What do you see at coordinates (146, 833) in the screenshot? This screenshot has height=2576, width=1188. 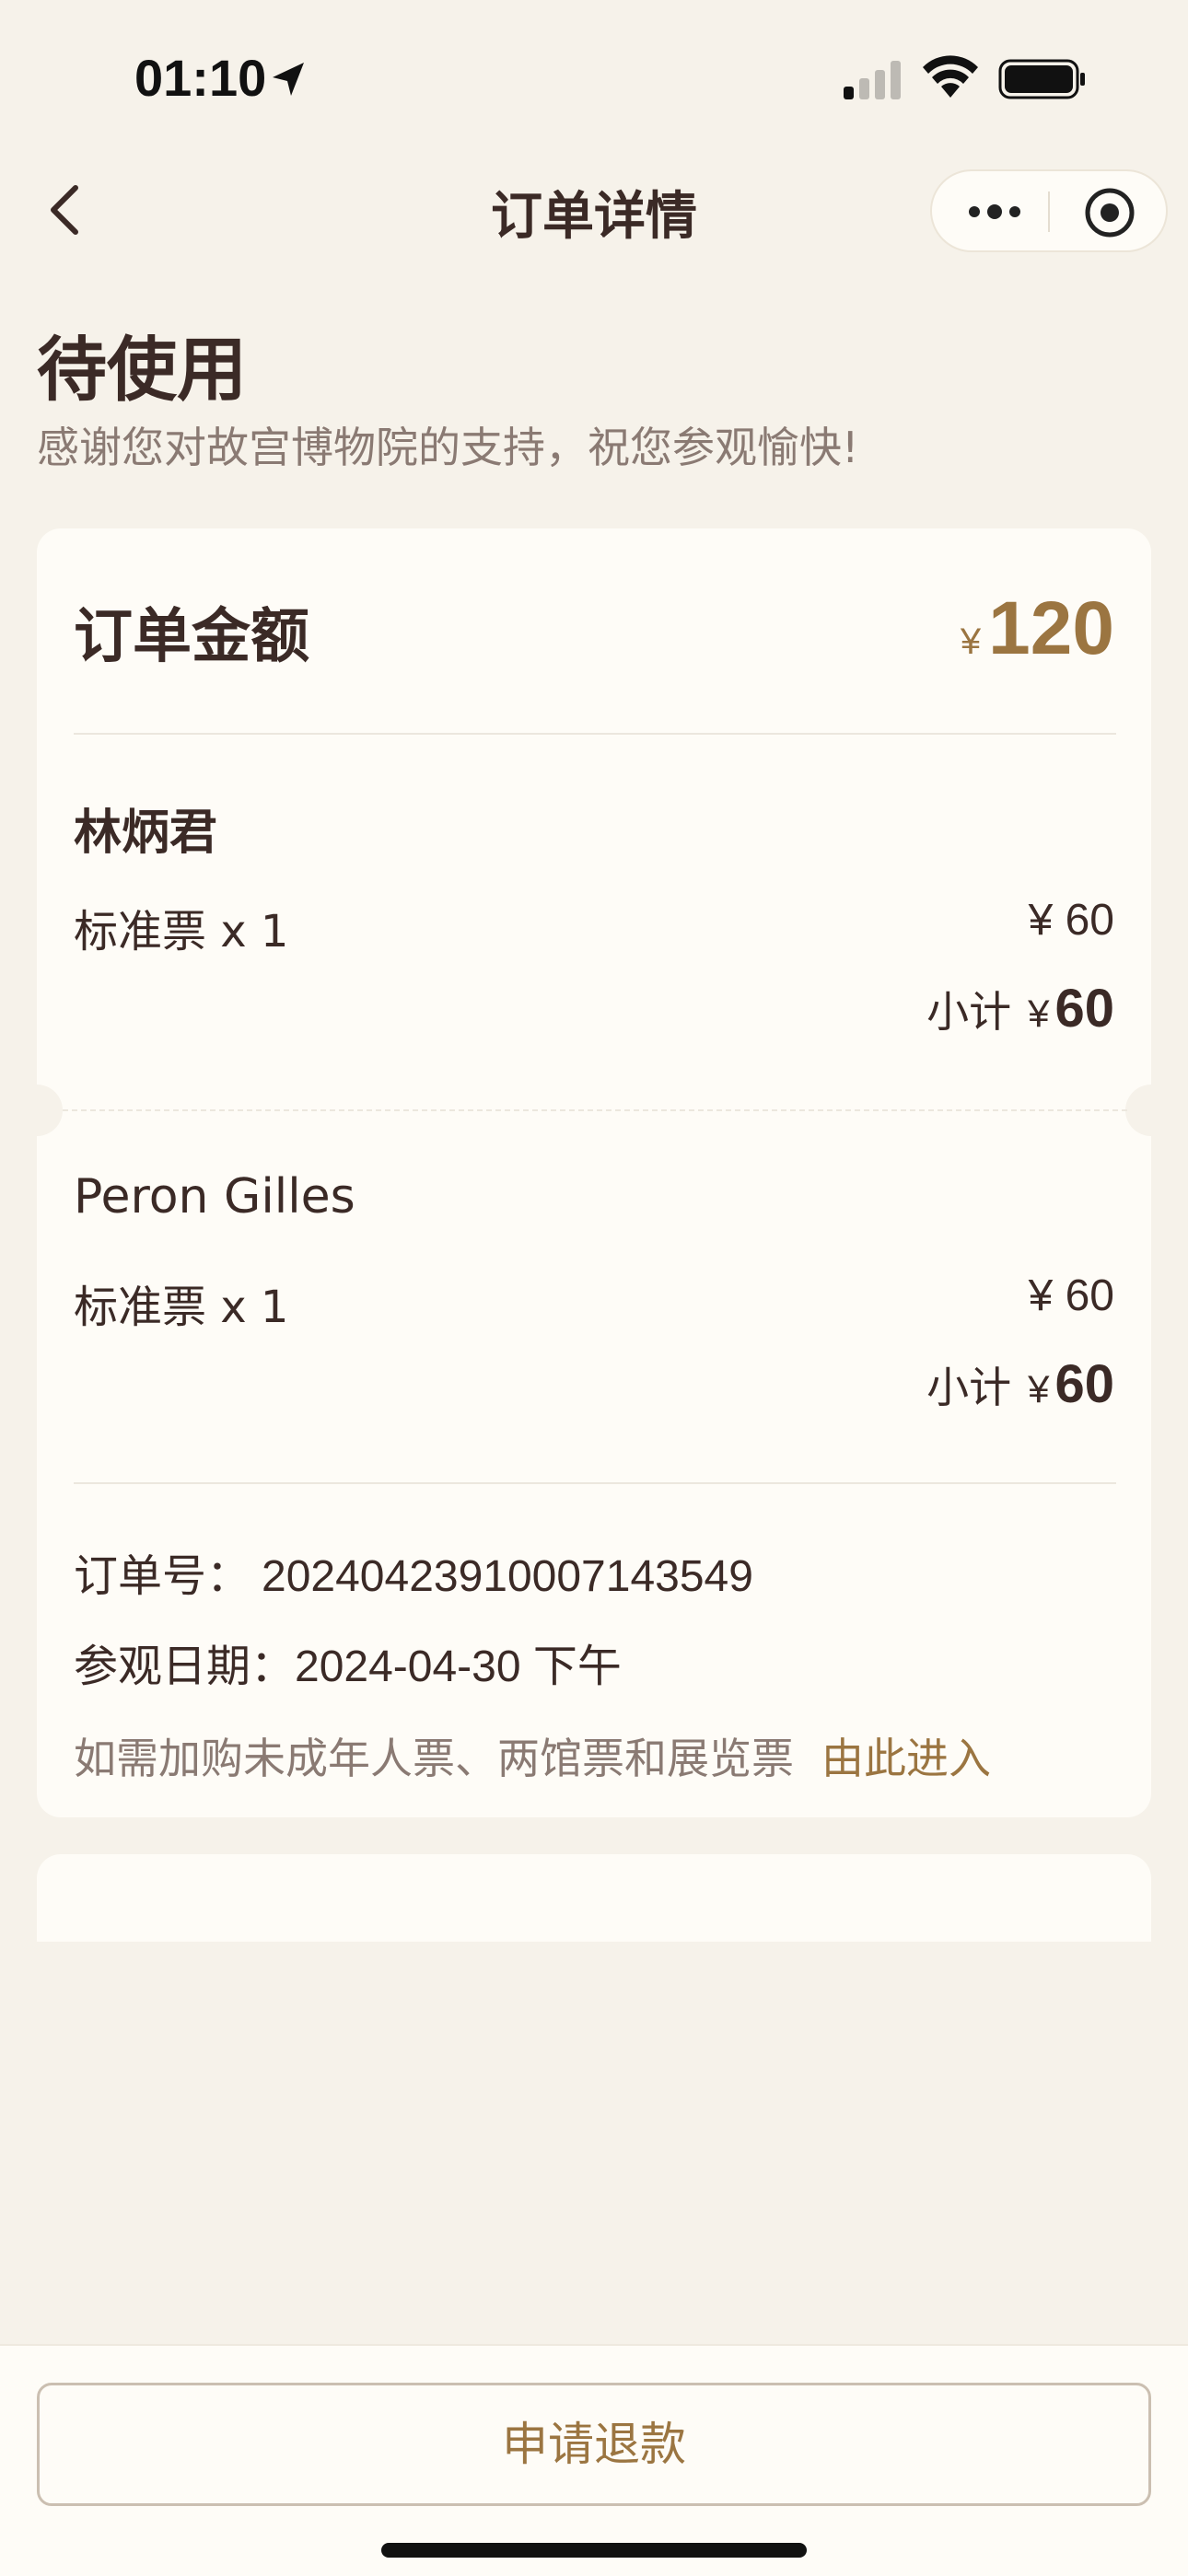 I see `visitor-name: 林炳君` at bounding box center [146, 833].